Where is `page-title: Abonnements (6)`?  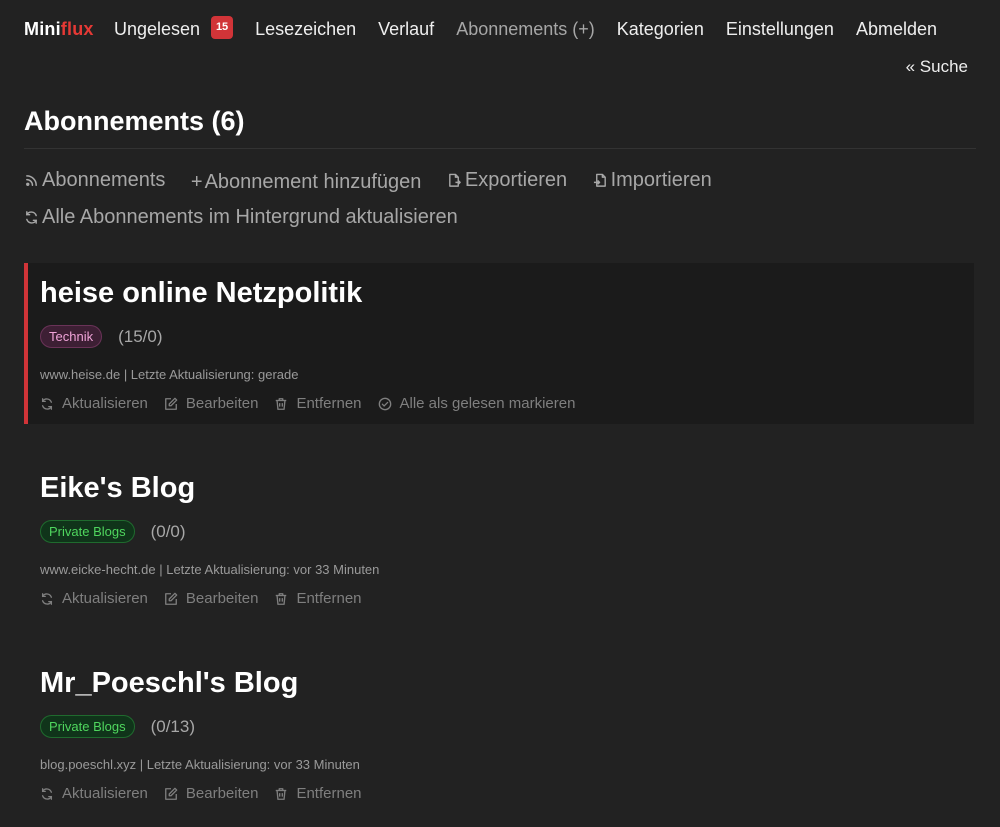
page-title: Abonnements (6) is located at coordinates (134, 121).